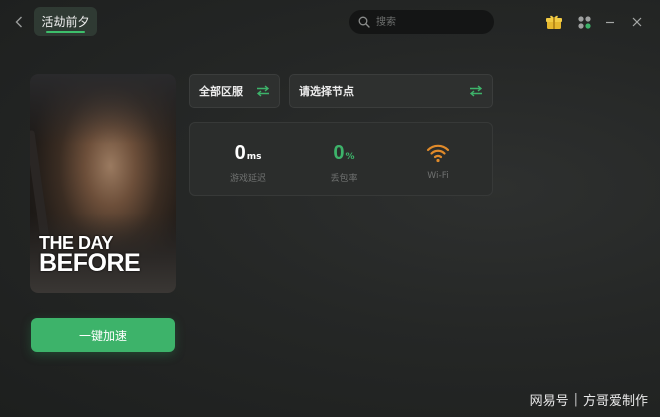 The height and width of the screenshot is (417, 660). Describe the element at coordinates (330, 22) in the screenshot. I see `title-bar: 活劫前夕` at that location.